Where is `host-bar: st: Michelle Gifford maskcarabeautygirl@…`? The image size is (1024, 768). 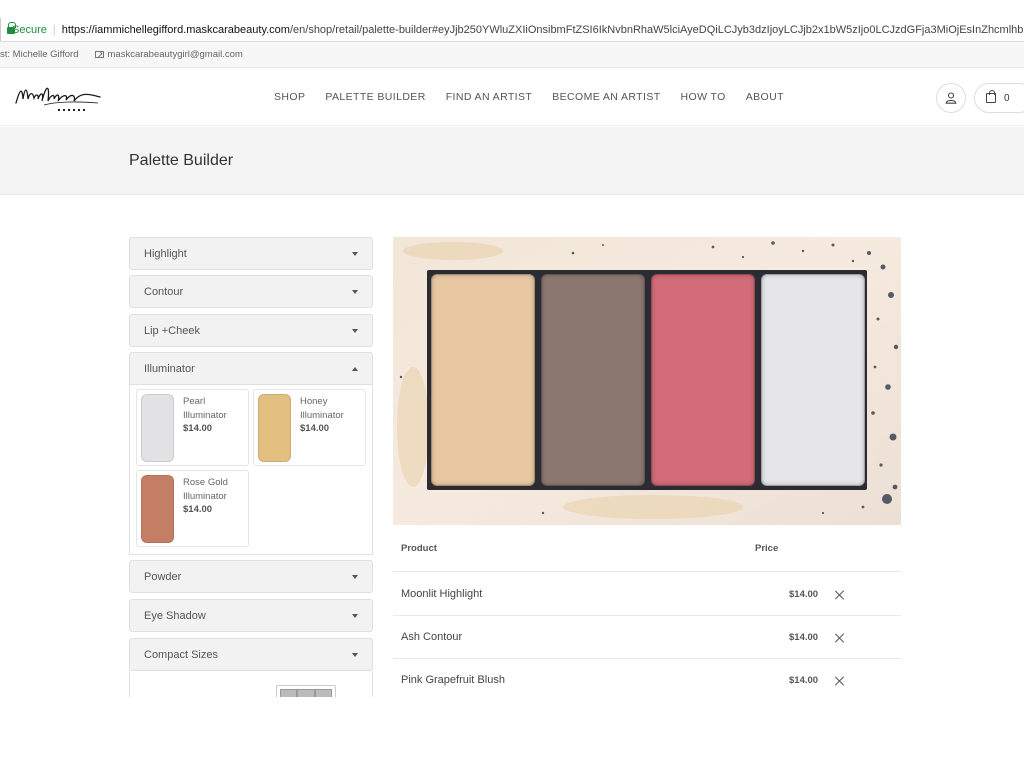 host-bar: st: Michelle Gifford maskcarabeautygirl@… is located at coordinates (512, 55).